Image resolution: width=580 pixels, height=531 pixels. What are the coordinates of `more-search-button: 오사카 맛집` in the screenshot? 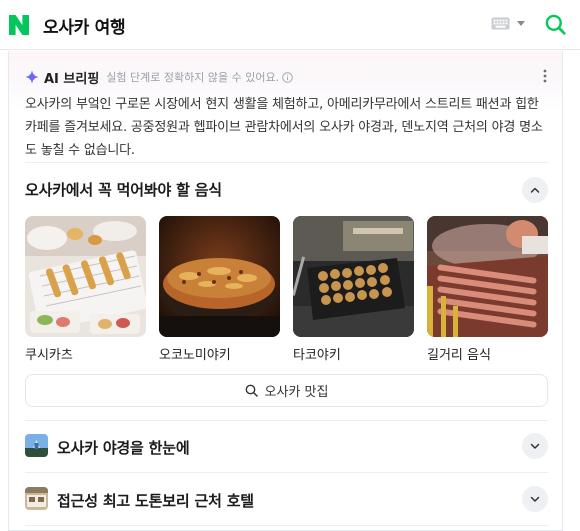 It's located at (286, 390).